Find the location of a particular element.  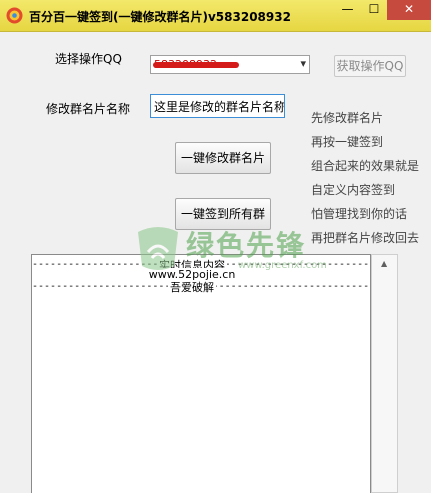

redaction-scribble is located at coordinates (196, 65).